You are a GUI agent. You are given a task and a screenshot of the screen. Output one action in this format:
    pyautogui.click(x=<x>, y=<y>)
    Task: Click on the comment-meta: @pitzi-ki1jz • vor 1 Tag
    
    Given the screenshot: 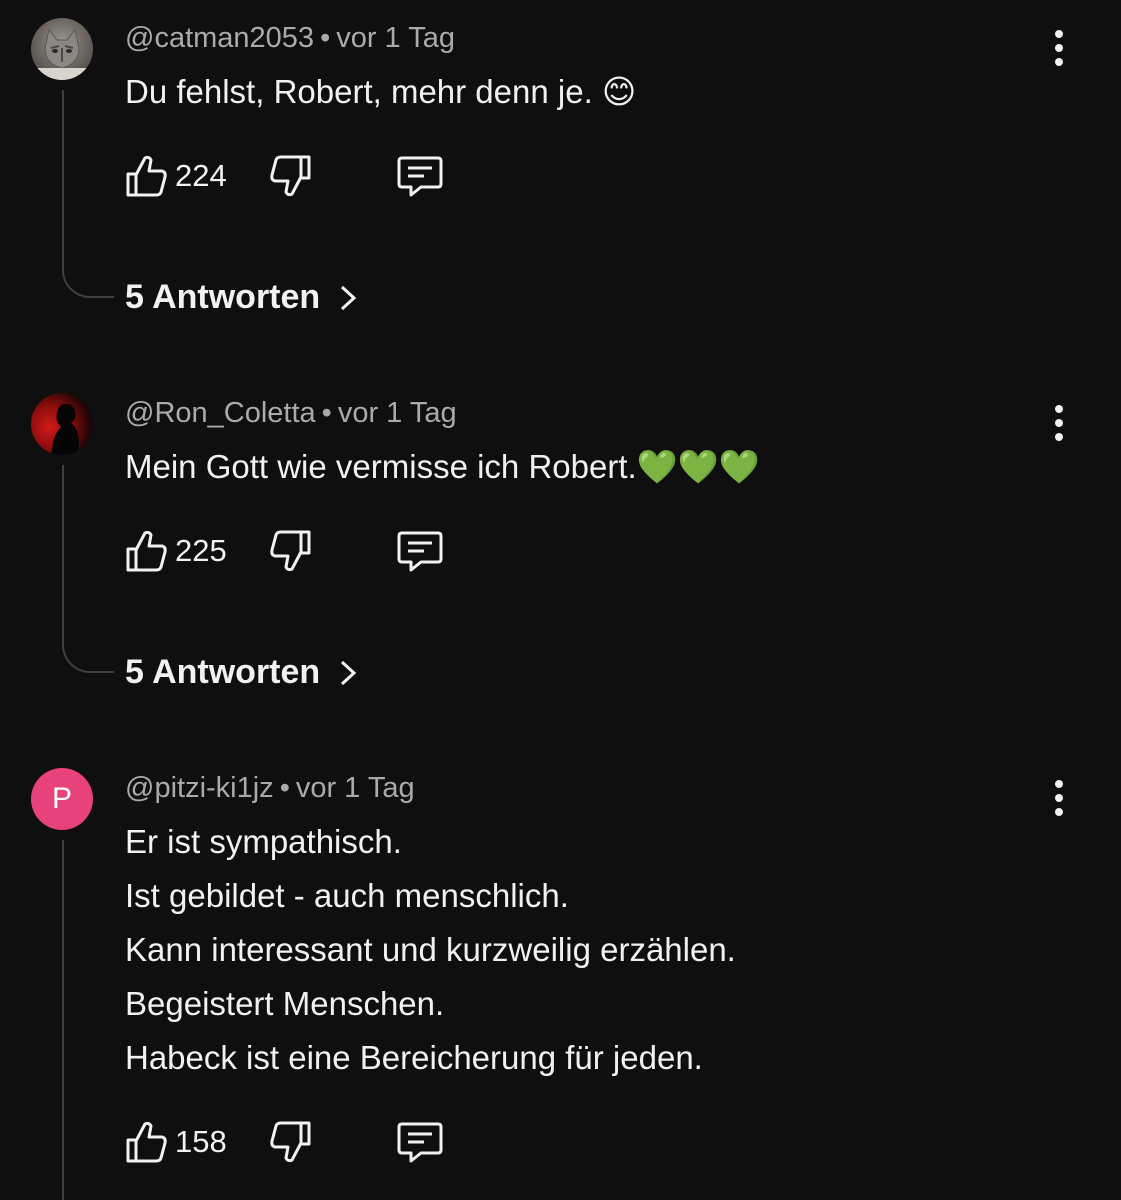 What is the action you would take?
    pyautogui.click(x=270, y=788)
    